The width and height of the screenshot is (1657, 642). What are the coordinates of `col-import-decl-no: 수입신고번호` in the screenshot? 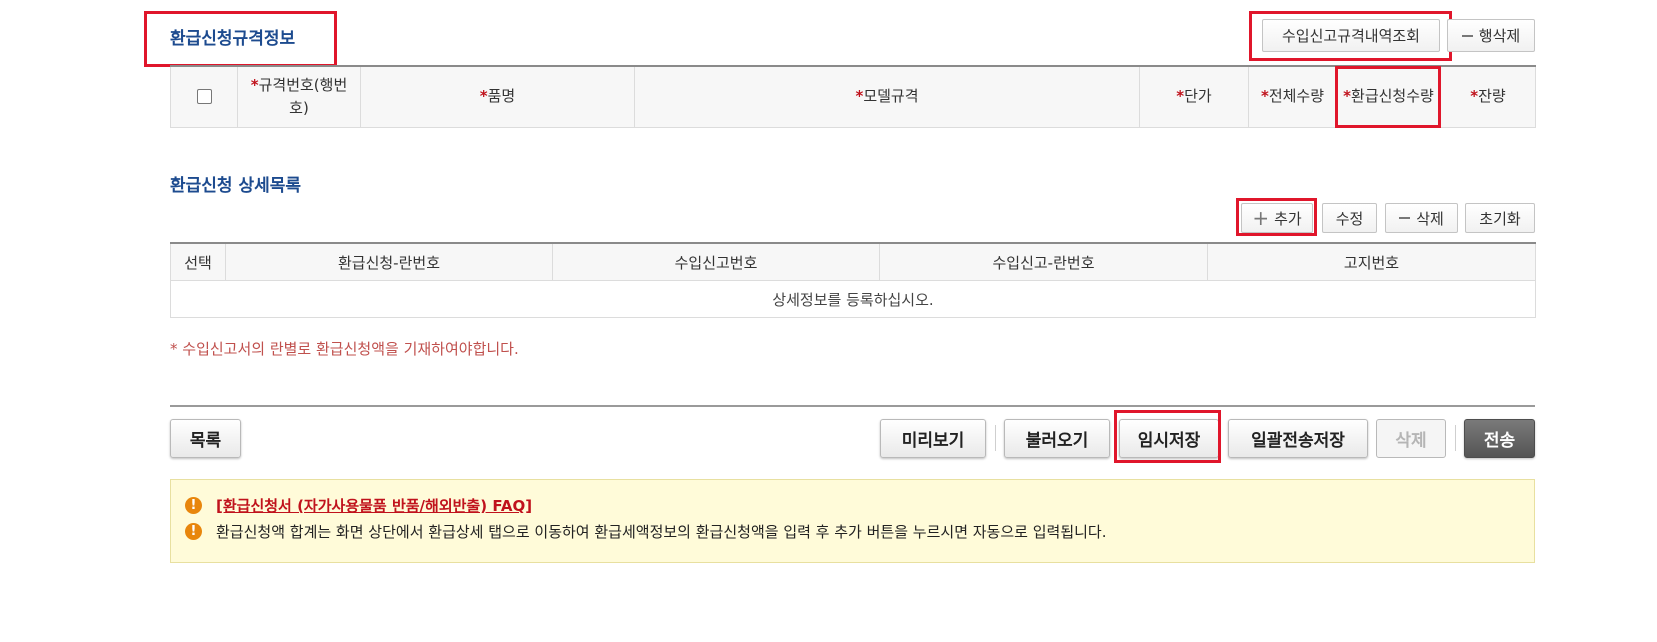 It's located at (716, 261).